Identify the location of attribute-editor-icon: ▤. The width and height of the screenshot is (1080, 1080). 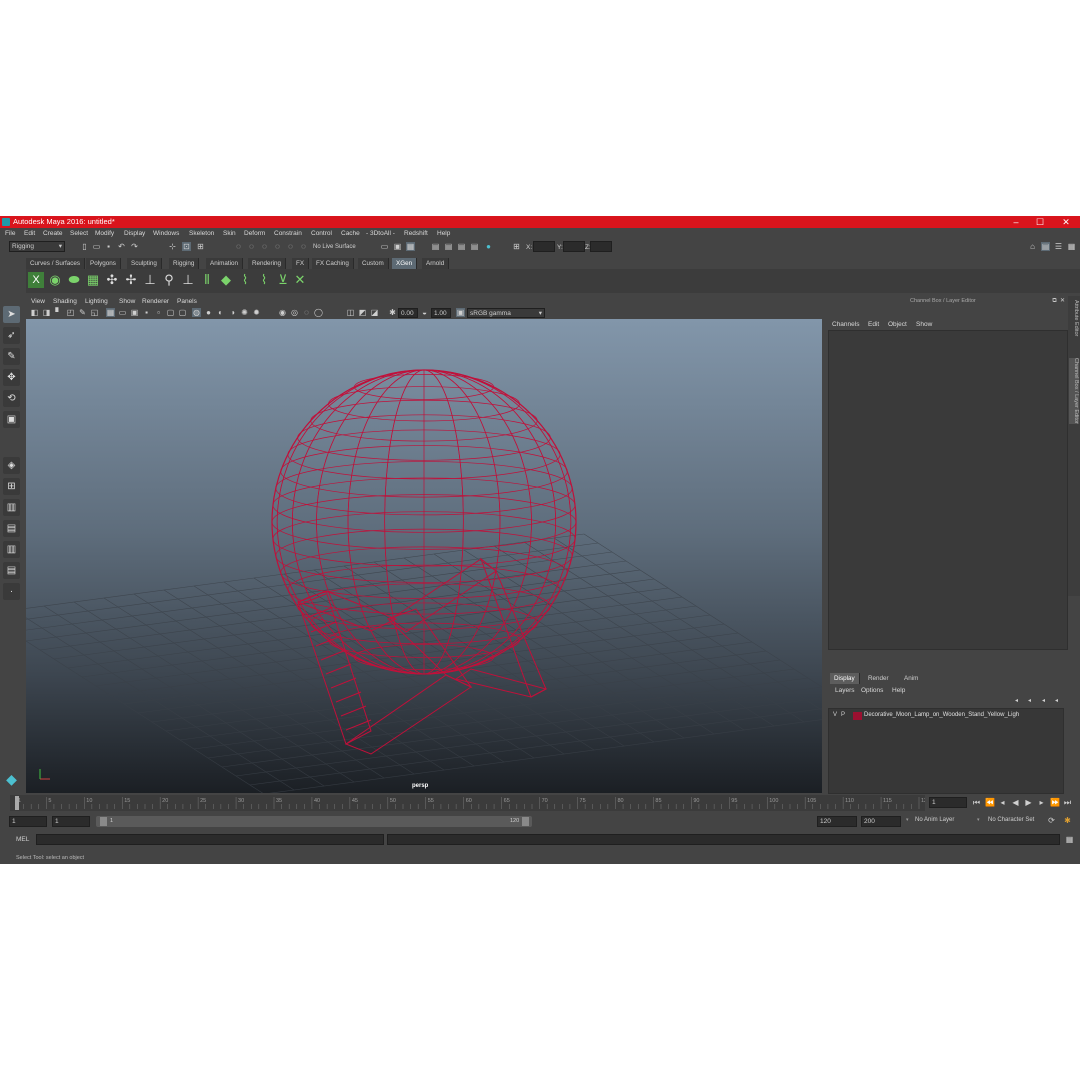
(1045, 246).